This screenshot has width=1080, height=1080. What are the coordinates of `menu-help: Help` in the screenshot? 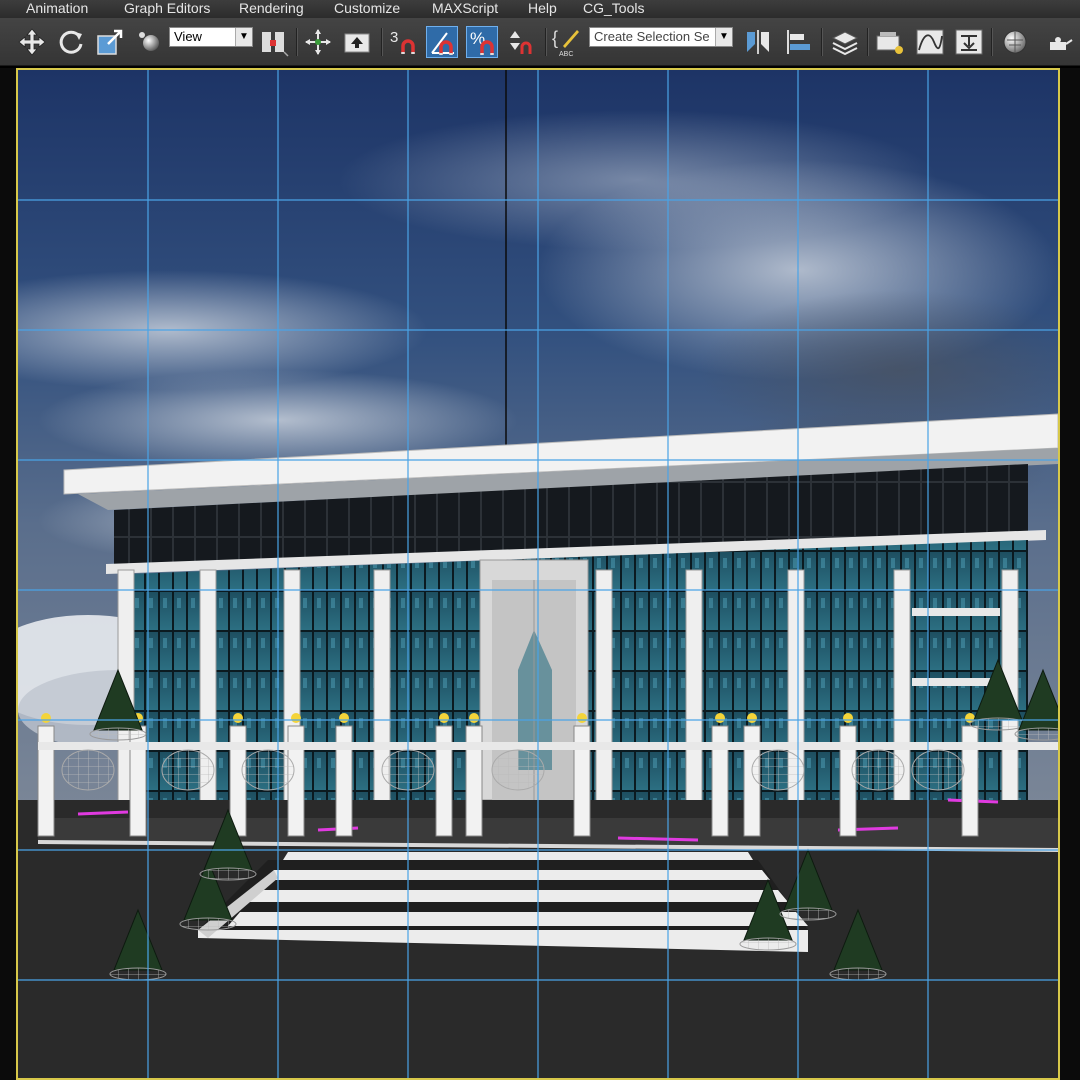 It's located at (542, 9).